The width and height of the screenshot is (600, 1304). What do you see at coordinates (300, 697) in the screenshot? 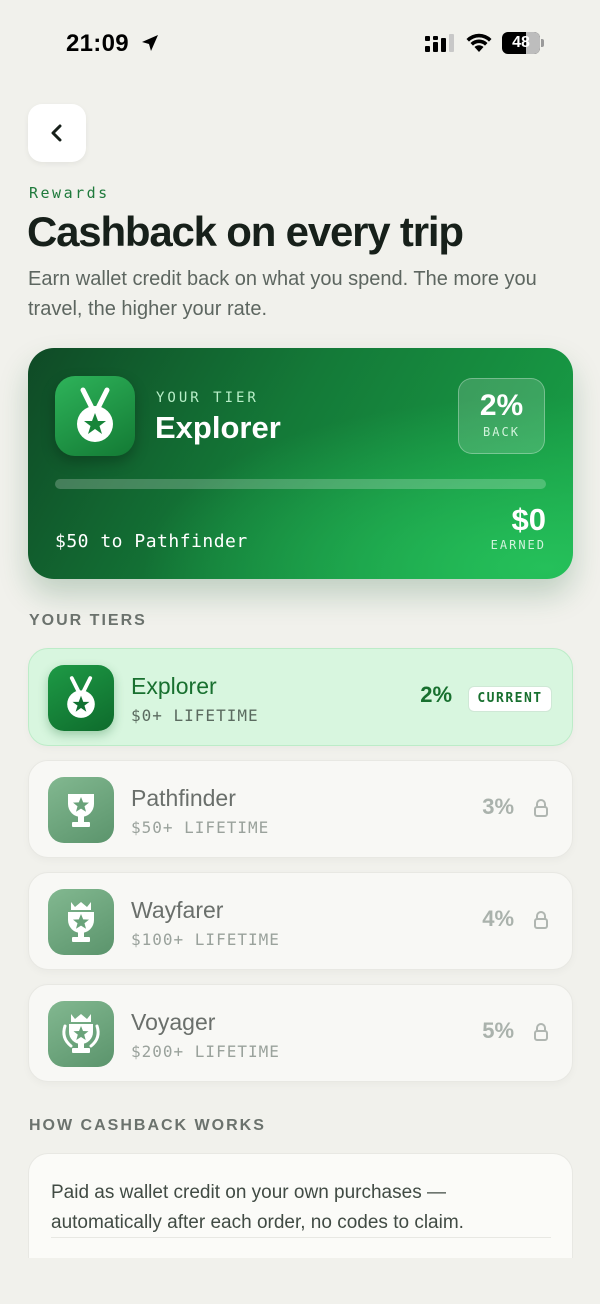
I see `tier-row-explorer: Explorer $0+ LIFETIME 2% CURRENT` at bounding box center [300, 697].